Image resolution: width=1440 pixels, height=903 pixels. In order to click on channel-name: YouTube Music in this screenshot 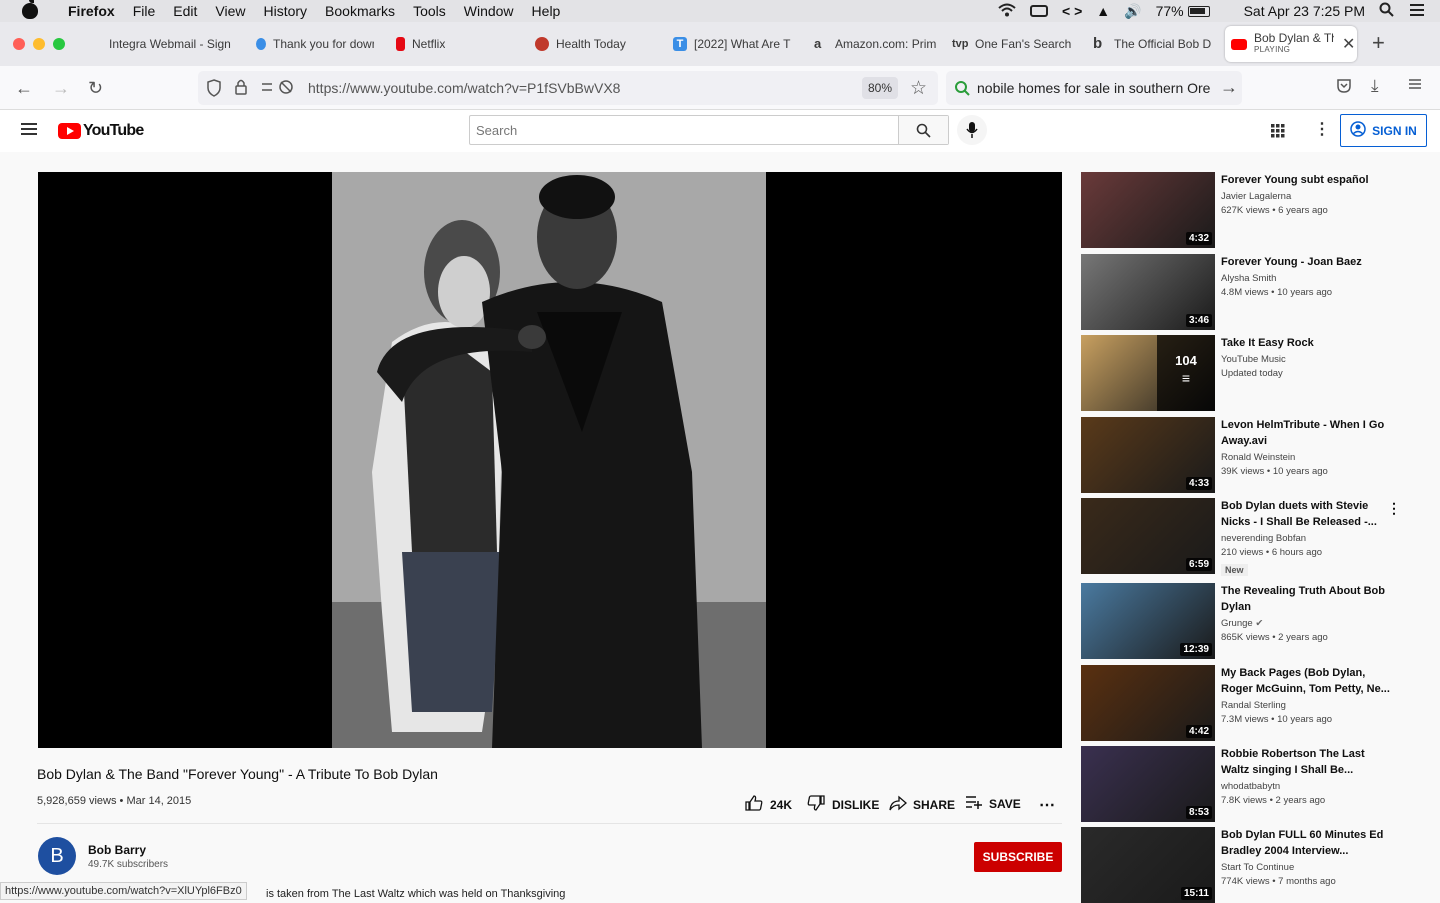, I will do `click(1306, 360)`.